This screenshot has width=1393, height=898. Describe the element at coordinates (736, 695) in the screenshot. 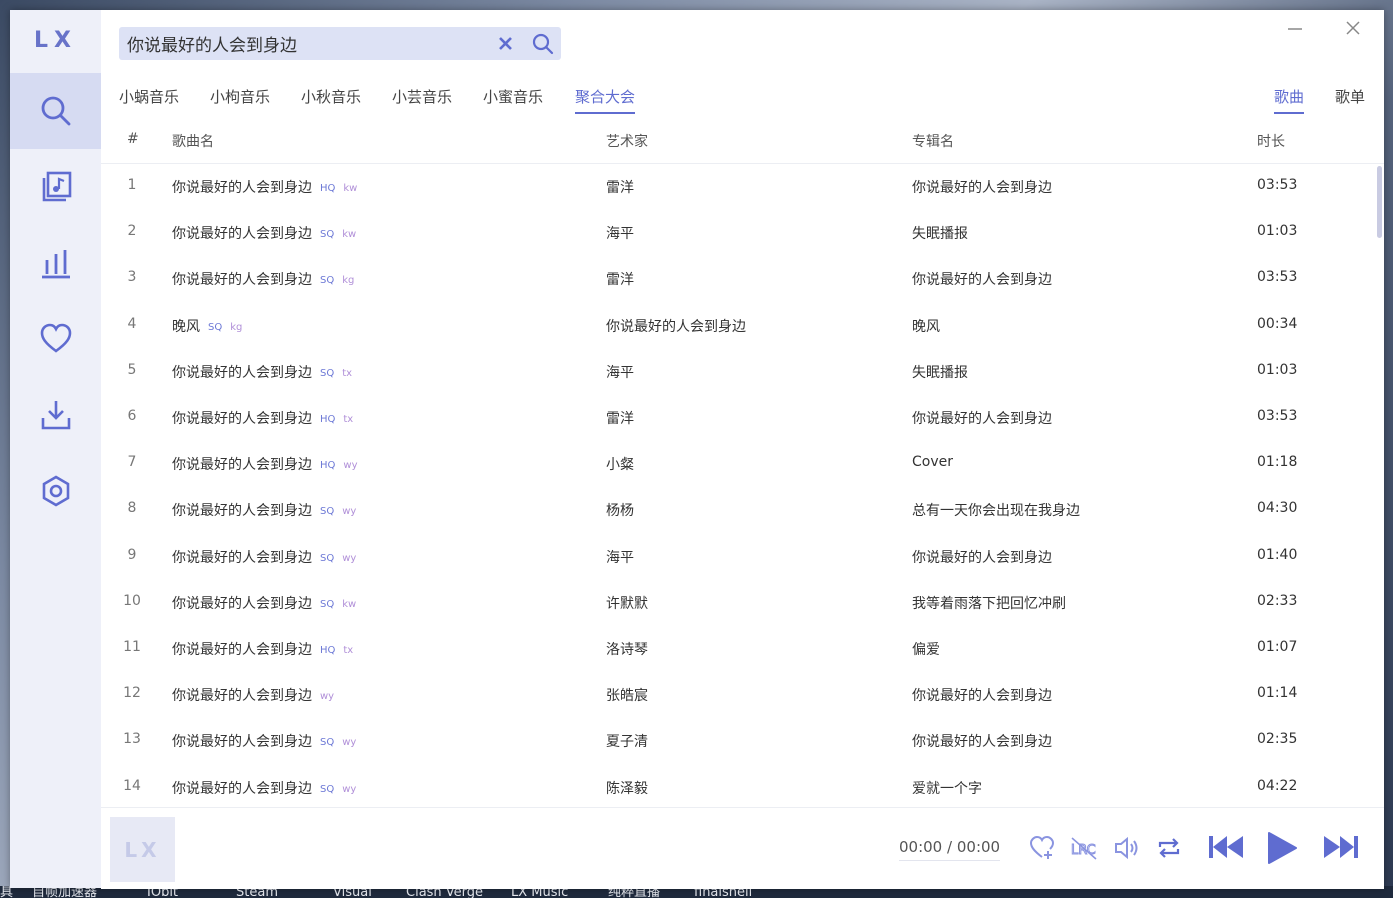

I see `table-row: 12 你说最好的人会到身边 wy 张皓宸 你说最好的人会到身边 01:14` at that location.